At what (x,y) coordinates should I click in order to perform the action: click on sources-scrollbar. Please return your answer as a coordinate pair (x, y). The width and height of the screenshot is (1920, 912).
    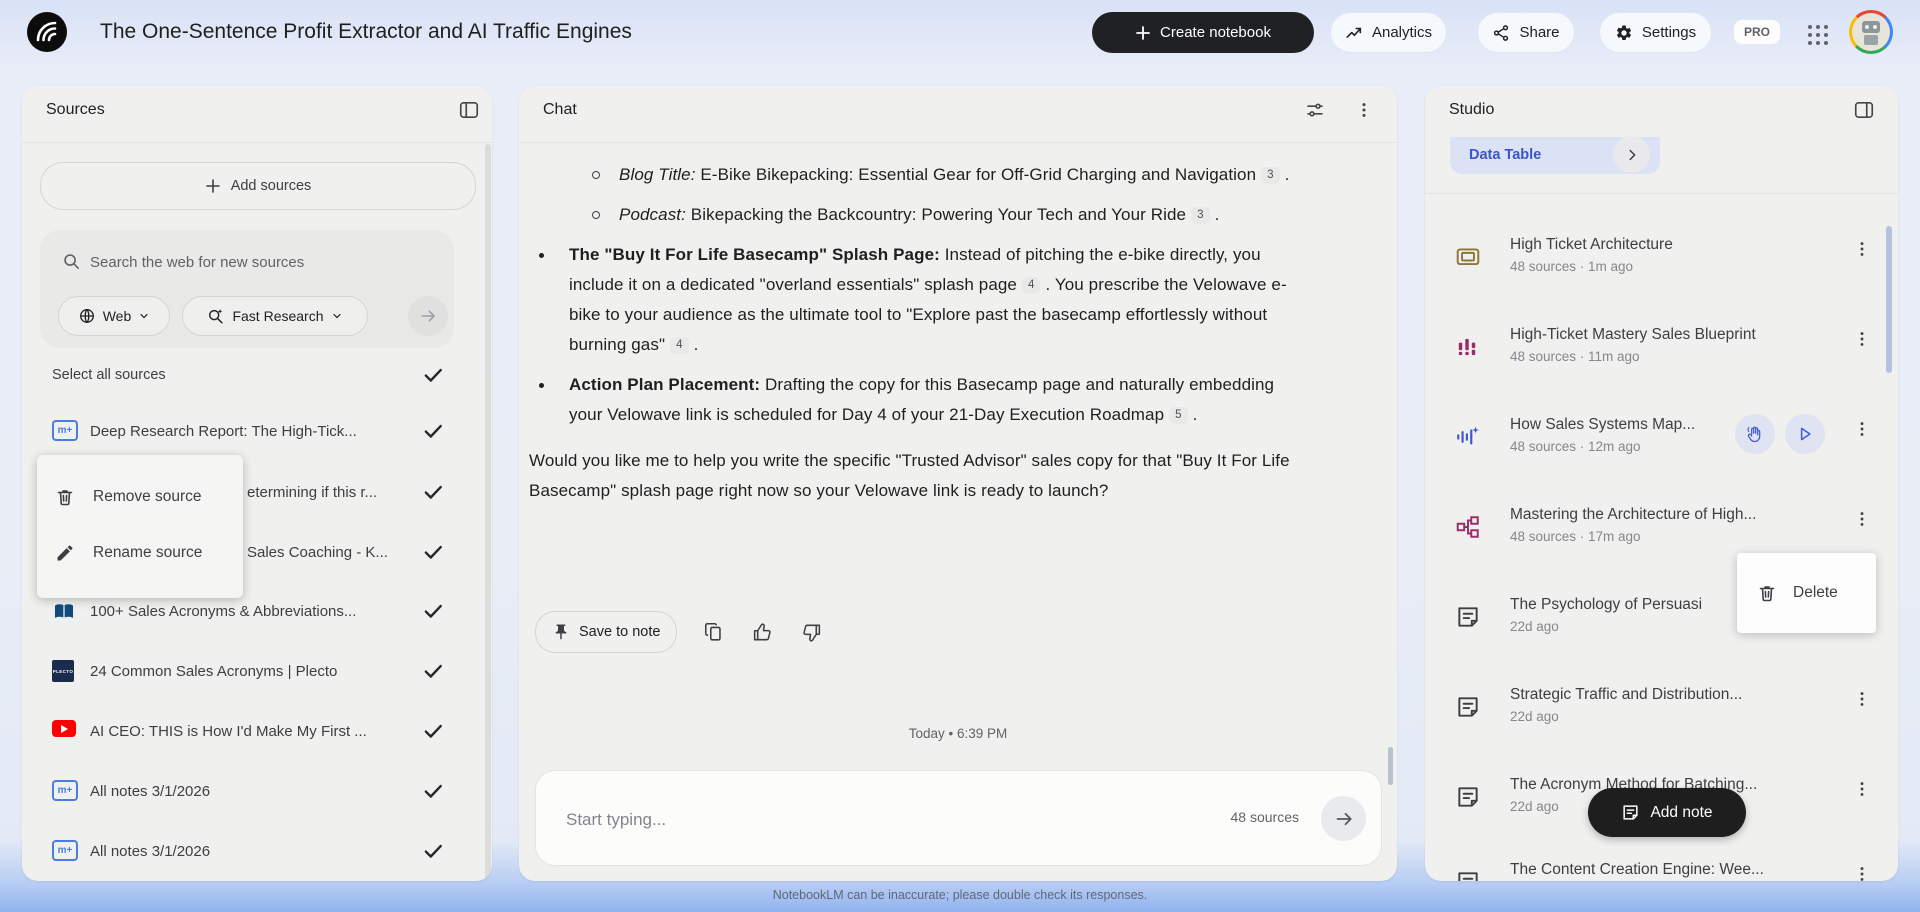
    Looking at the image, I should click on (488, 512).